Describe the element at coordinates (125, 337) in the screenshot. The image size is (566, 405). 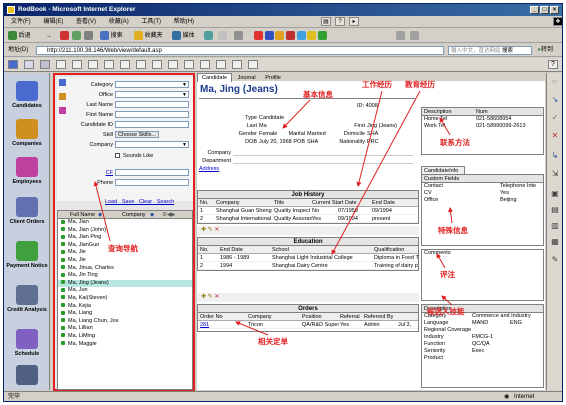
I see `list-item: Ma, LiMing` at that location.